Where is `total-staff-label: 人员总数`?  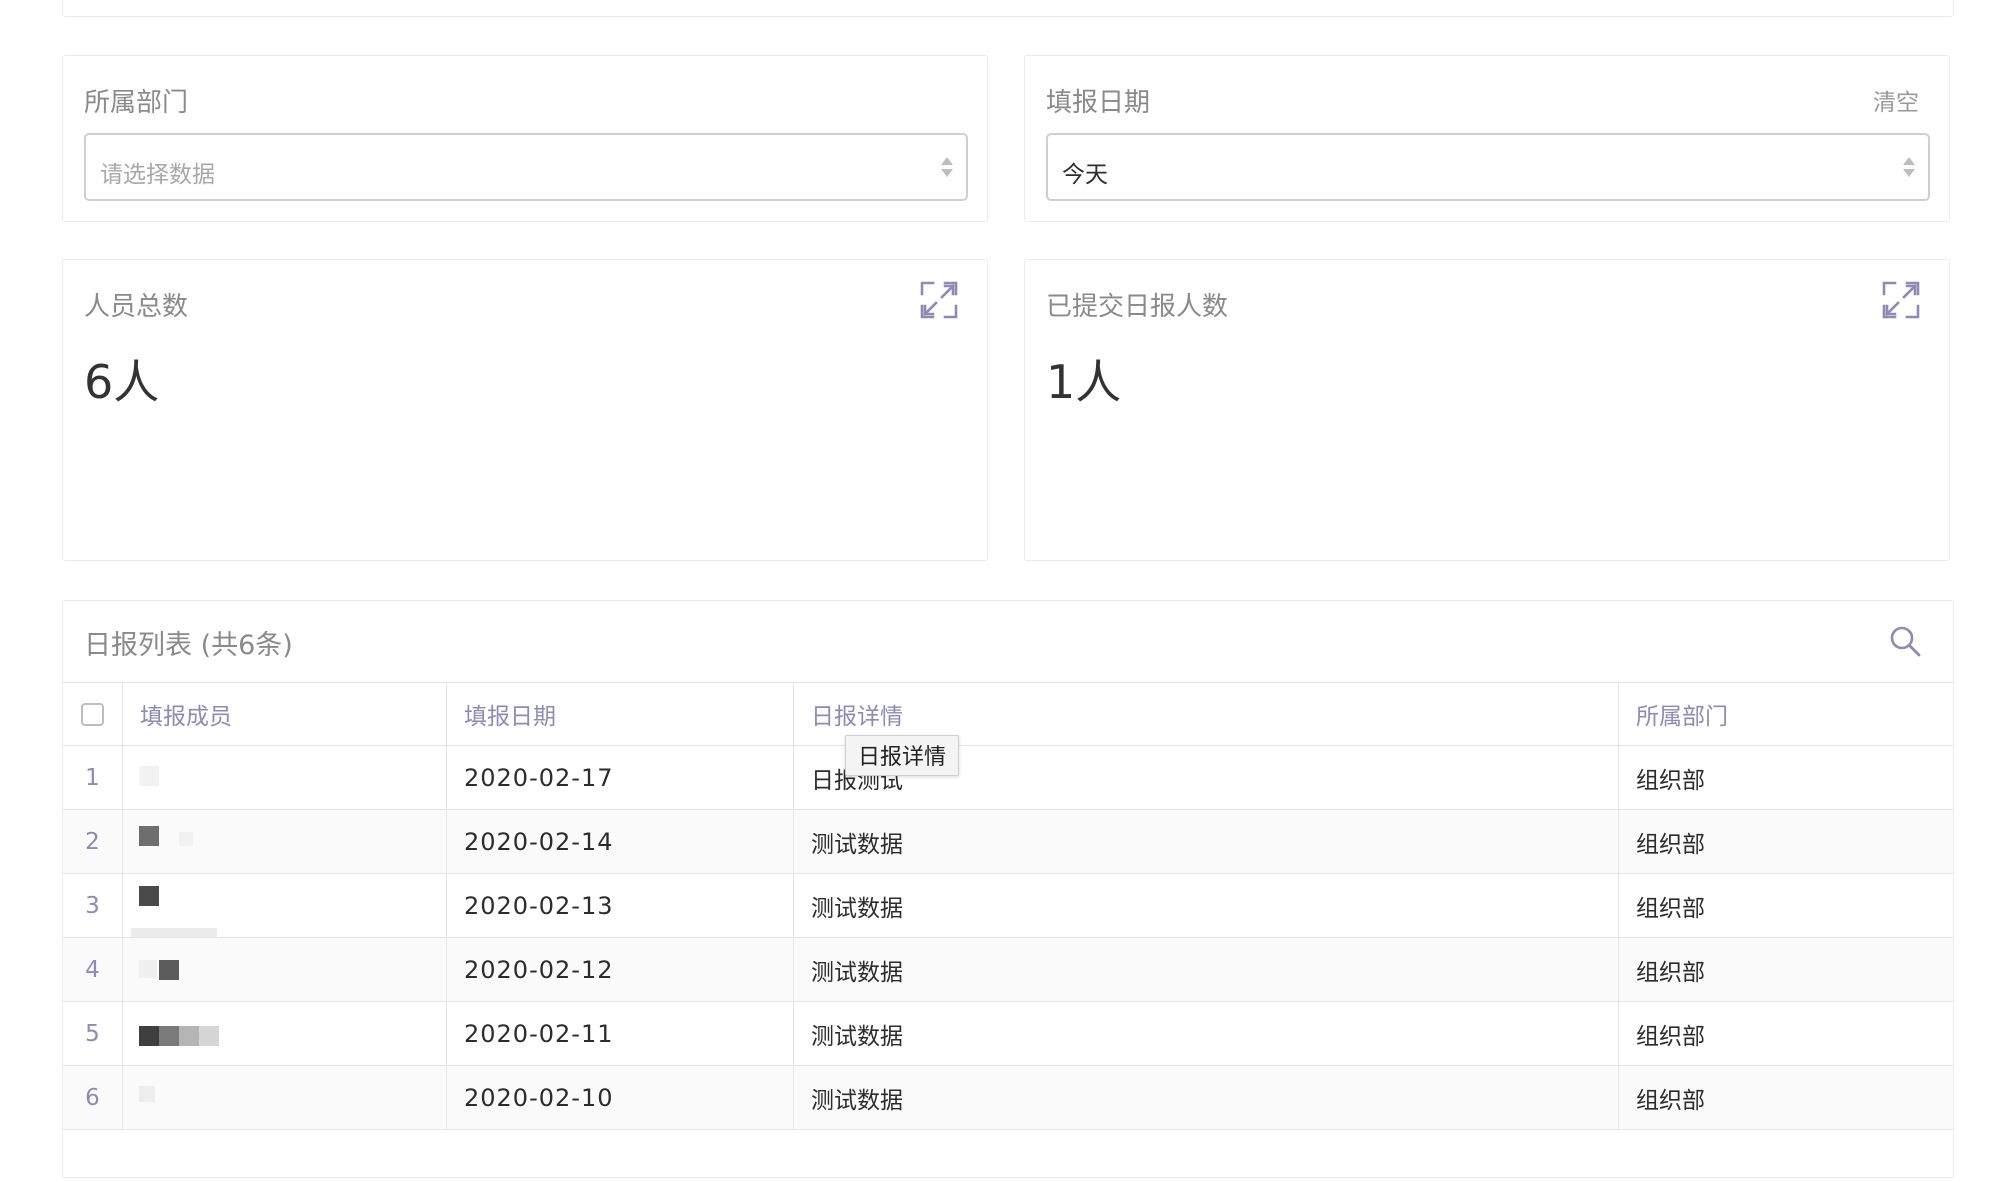
total-staff-label: 人员总数 is located at coordinates (136, 307).